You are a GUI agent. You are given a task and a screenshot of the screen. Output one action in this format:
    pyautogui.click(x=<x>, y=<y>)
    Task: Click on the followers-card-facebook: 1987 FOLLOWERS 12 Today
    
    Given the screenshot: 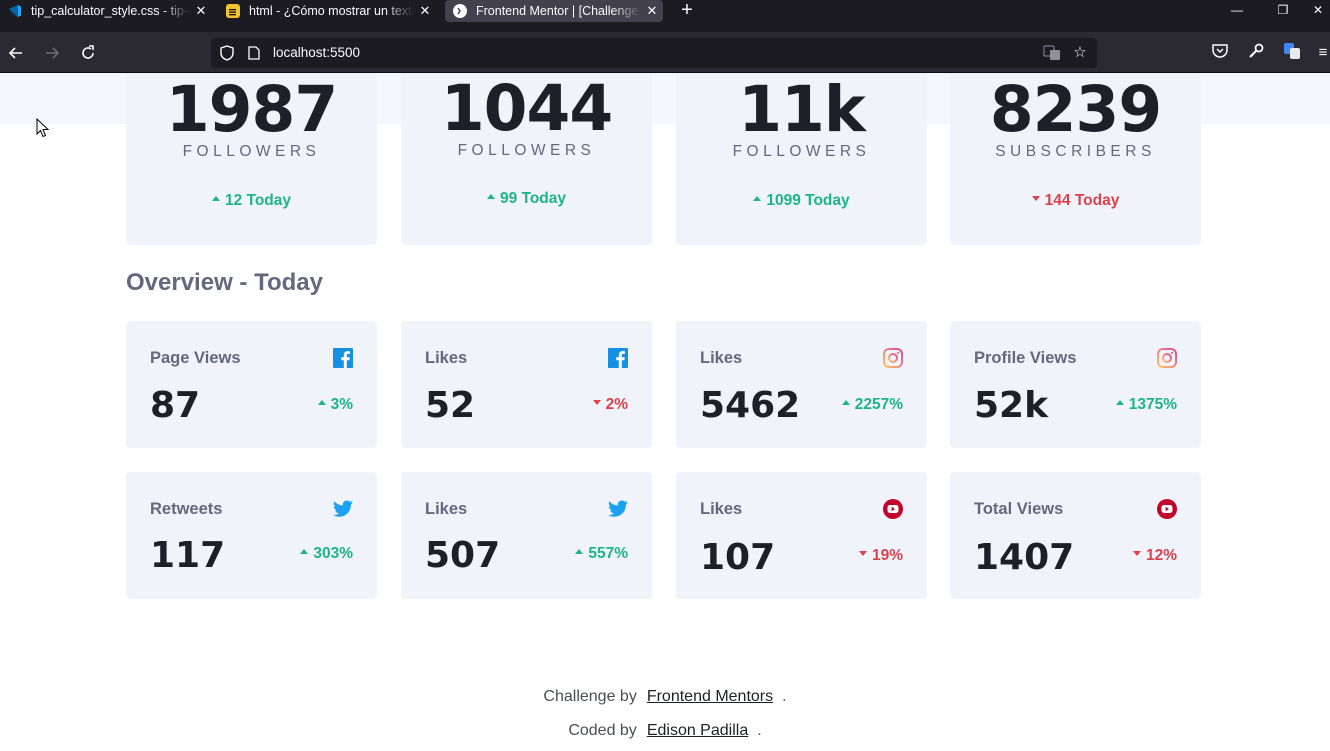 What is the action you would take?
    pyautogui.click(x=251, y=159)
    